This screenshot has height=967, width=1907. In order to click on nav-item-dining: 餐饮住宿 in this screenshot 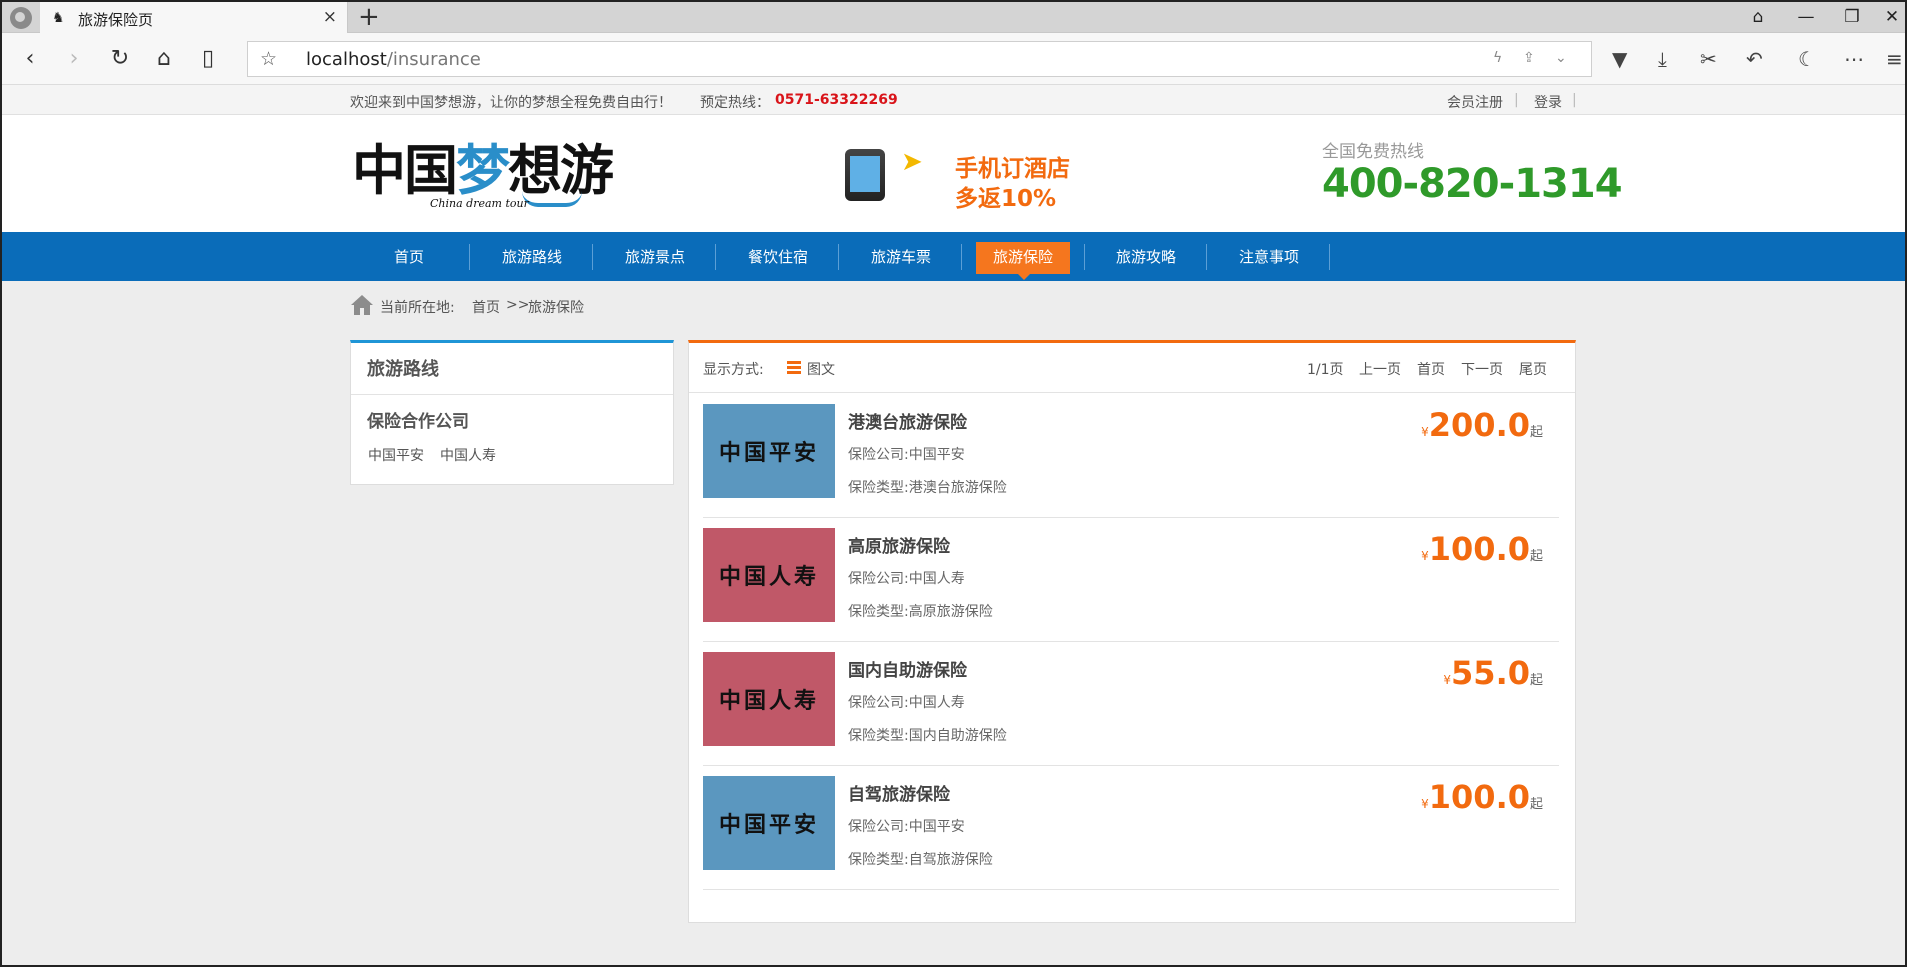, I will do `click(778, 258)`.